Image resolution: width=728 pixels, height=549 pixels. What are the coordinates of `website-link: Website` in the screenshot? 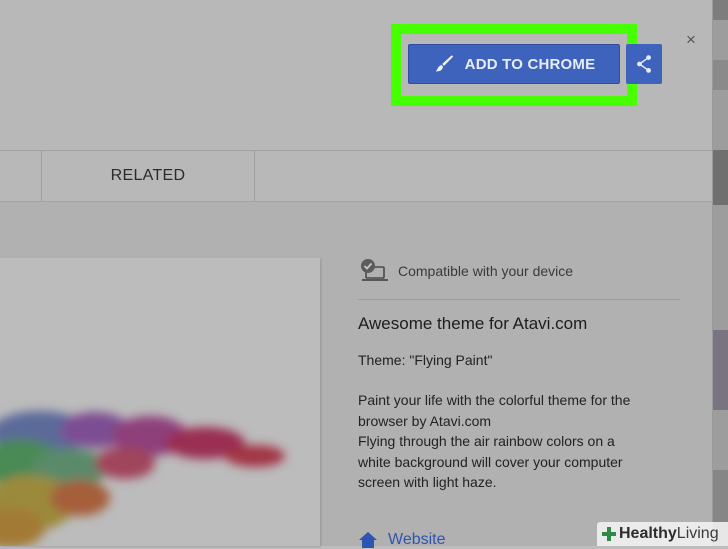 It's located at (402, 540).